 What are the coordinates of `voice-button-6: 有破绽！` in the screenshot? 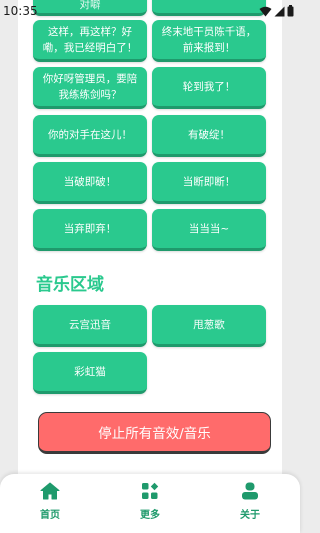 It's located at (209, 136).